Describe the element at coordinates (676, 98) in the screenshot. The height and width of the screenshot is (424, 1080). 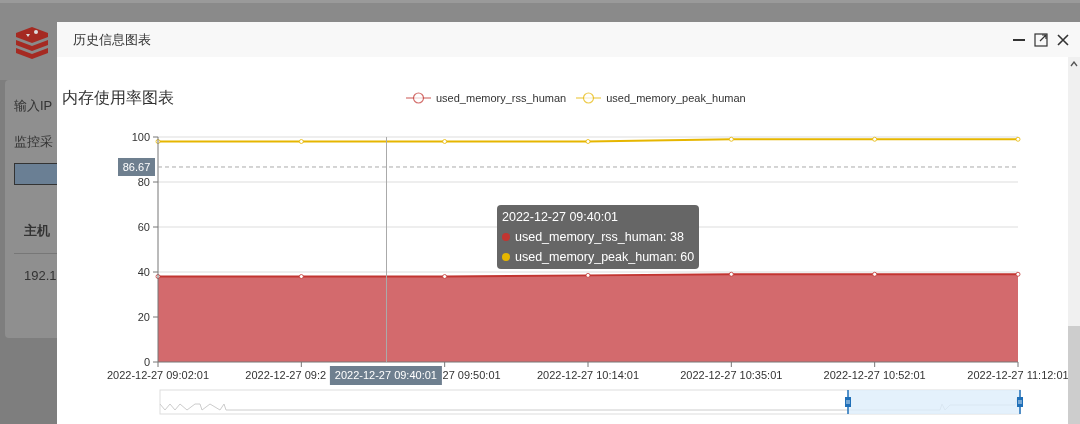
I see `legend-label: used_memory_peak_human` at that location.